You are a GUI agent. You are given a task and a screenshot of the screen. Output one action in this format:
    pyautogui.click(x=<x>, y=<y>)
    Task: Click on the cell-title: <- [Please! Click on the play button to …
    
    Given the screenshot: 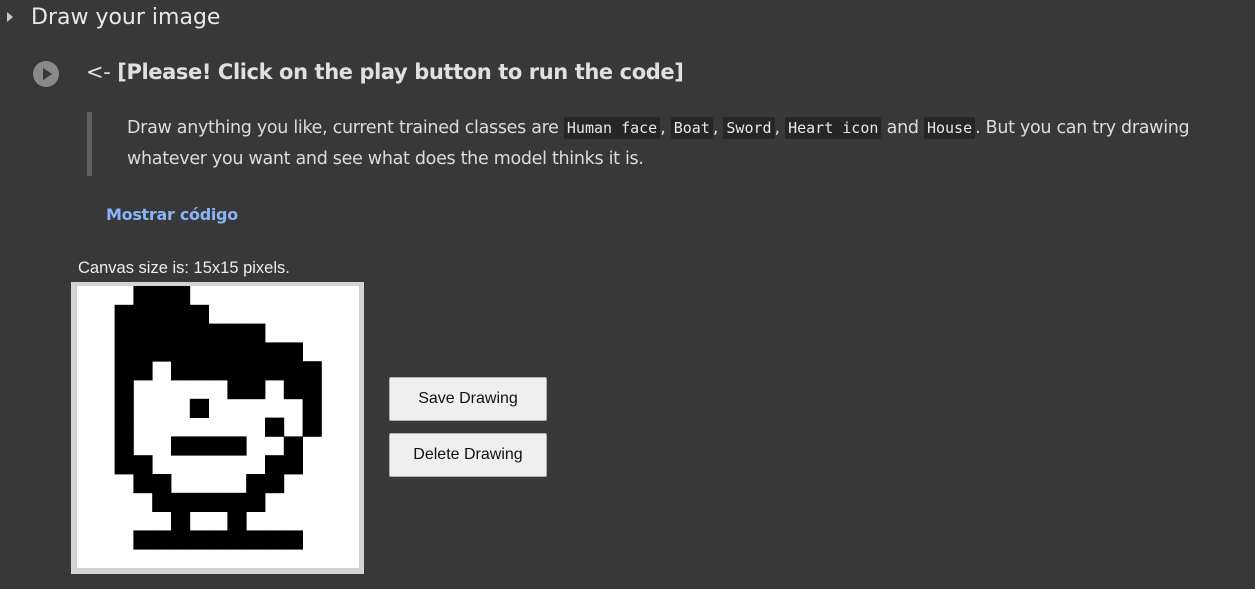 What is the action you would take?
    pyautogui.click(x=385, y=72)
    